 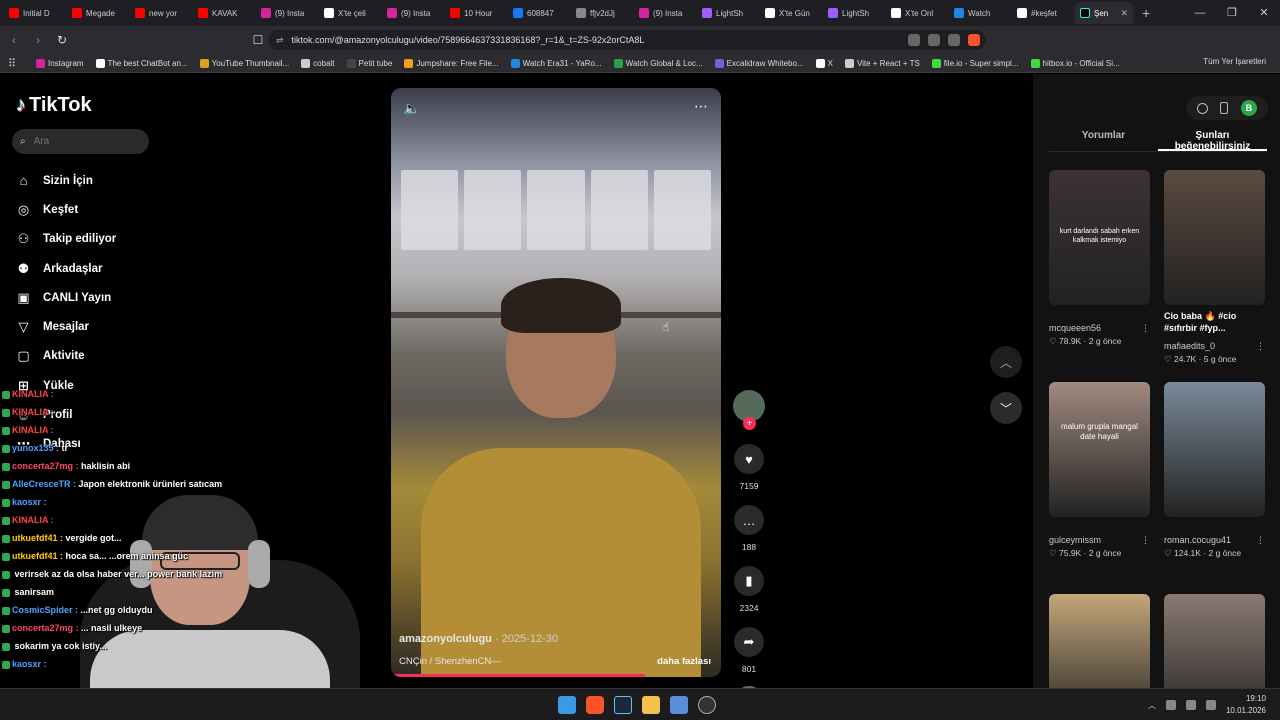 What do you see at coordinates (974, 40) in the screenshot?
I see `brave-shield-icon` at bounding box center [974, 40].